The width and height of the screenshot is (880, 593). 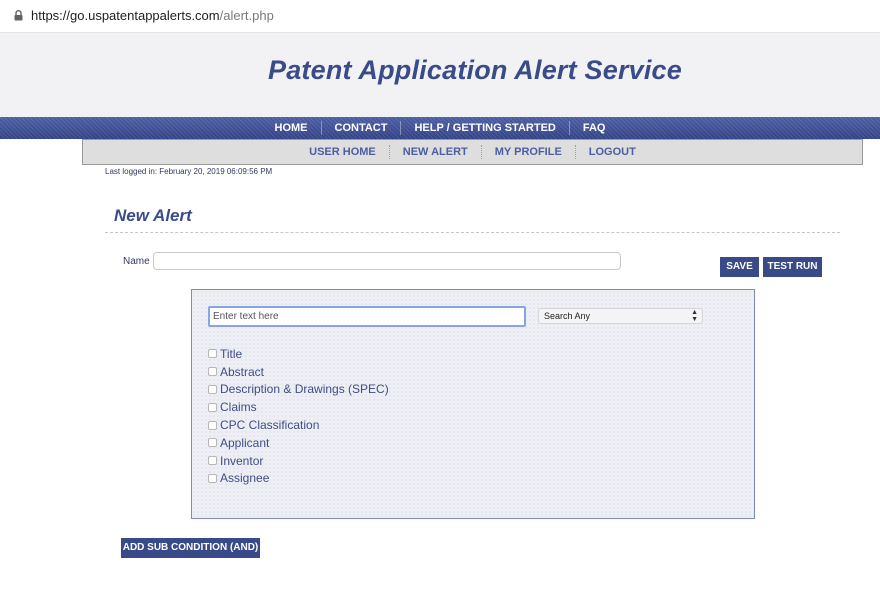 What do you see at coordinates (212, 443) in the screenshot?
I see `checkbox-applicant` at bounding box center [212, 443].